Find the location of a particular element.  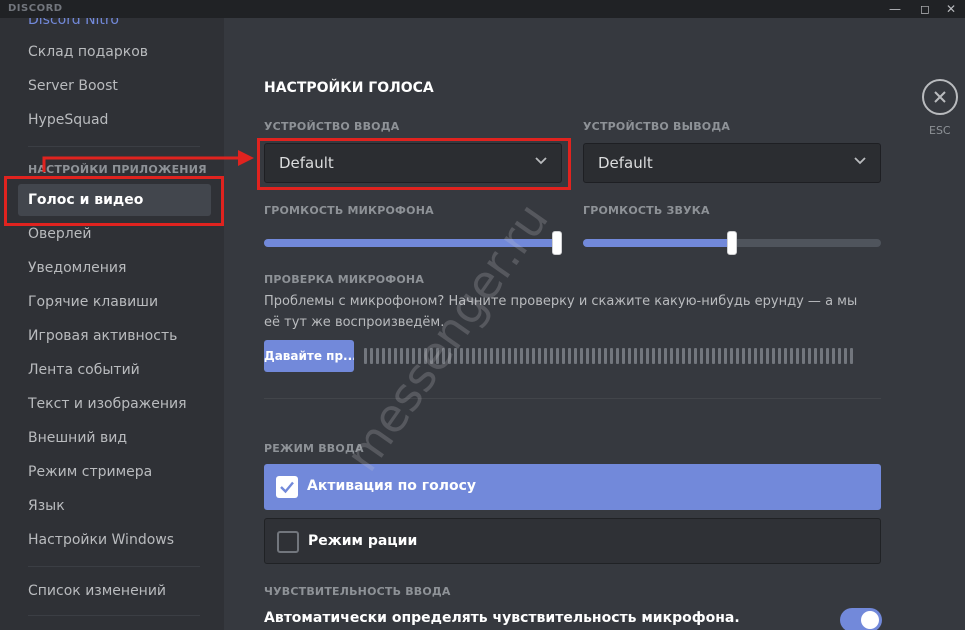

close-settings-button is located at coordinates (940, 97).